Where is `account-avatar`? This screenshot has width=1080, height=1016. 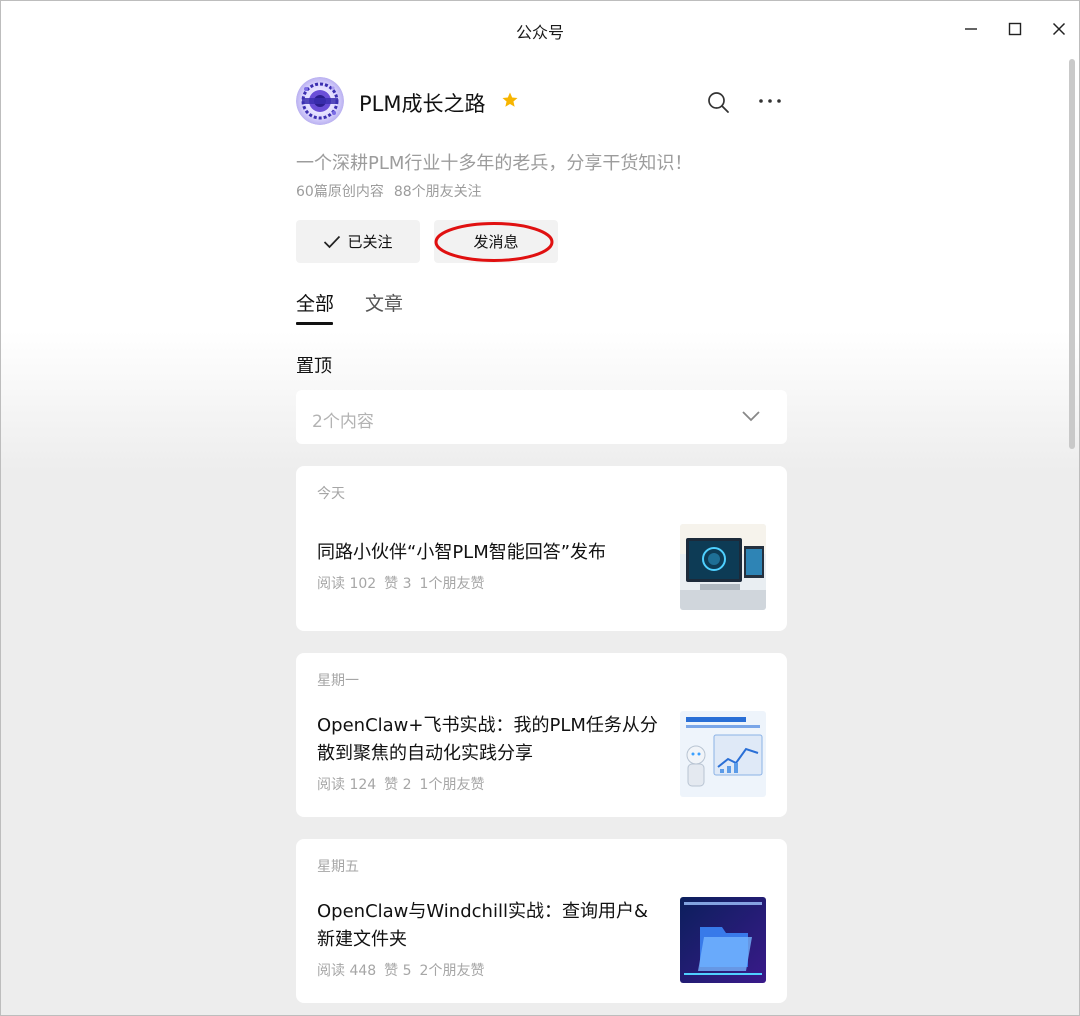 account-avatar is located at coordinates (320, 101).